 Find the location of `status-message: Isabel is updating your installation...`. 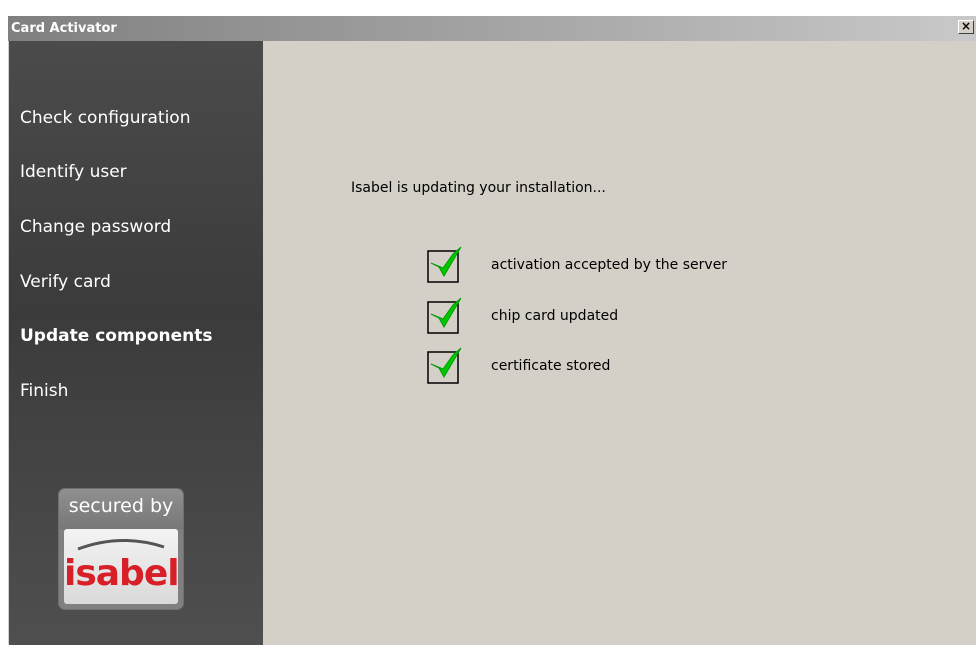

status-message: Isabel is updating your installation... is located at coordinates (478, 188).